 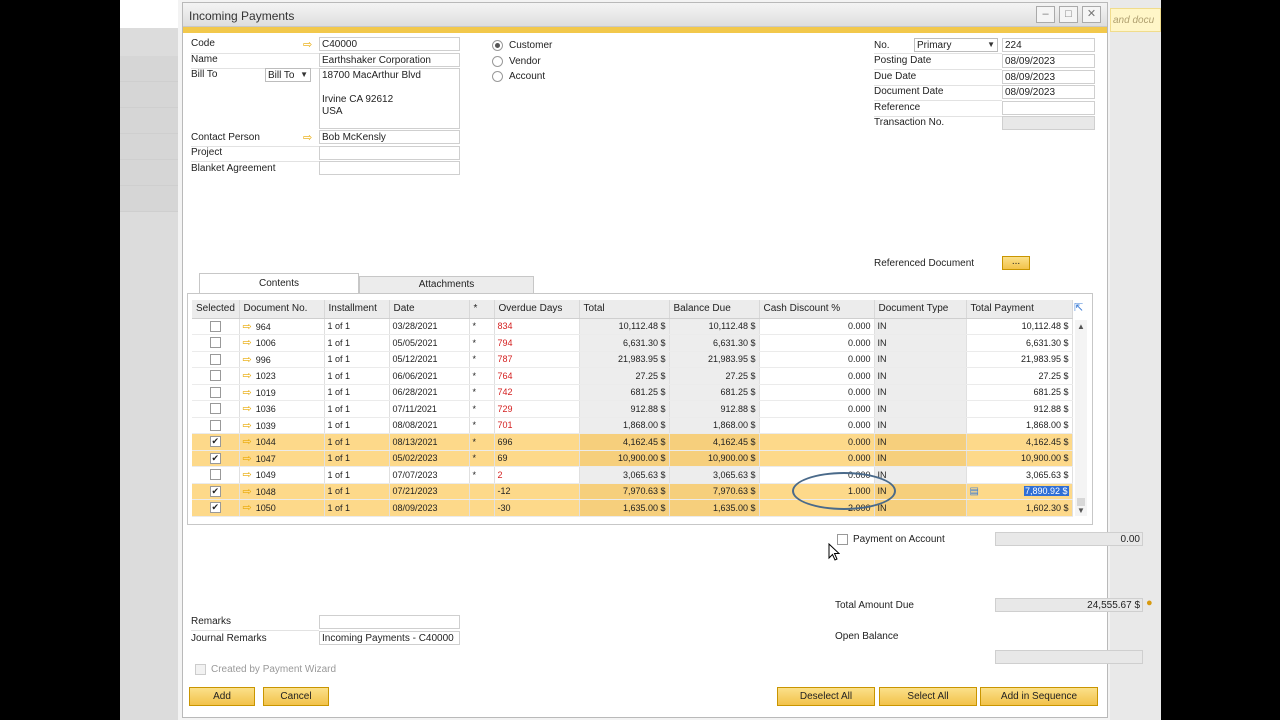 What do you see at coordinates (282, 343) in the screenshot?
I see `document-number-cell: ⇨ 1006` at bounding box center [282, 343].